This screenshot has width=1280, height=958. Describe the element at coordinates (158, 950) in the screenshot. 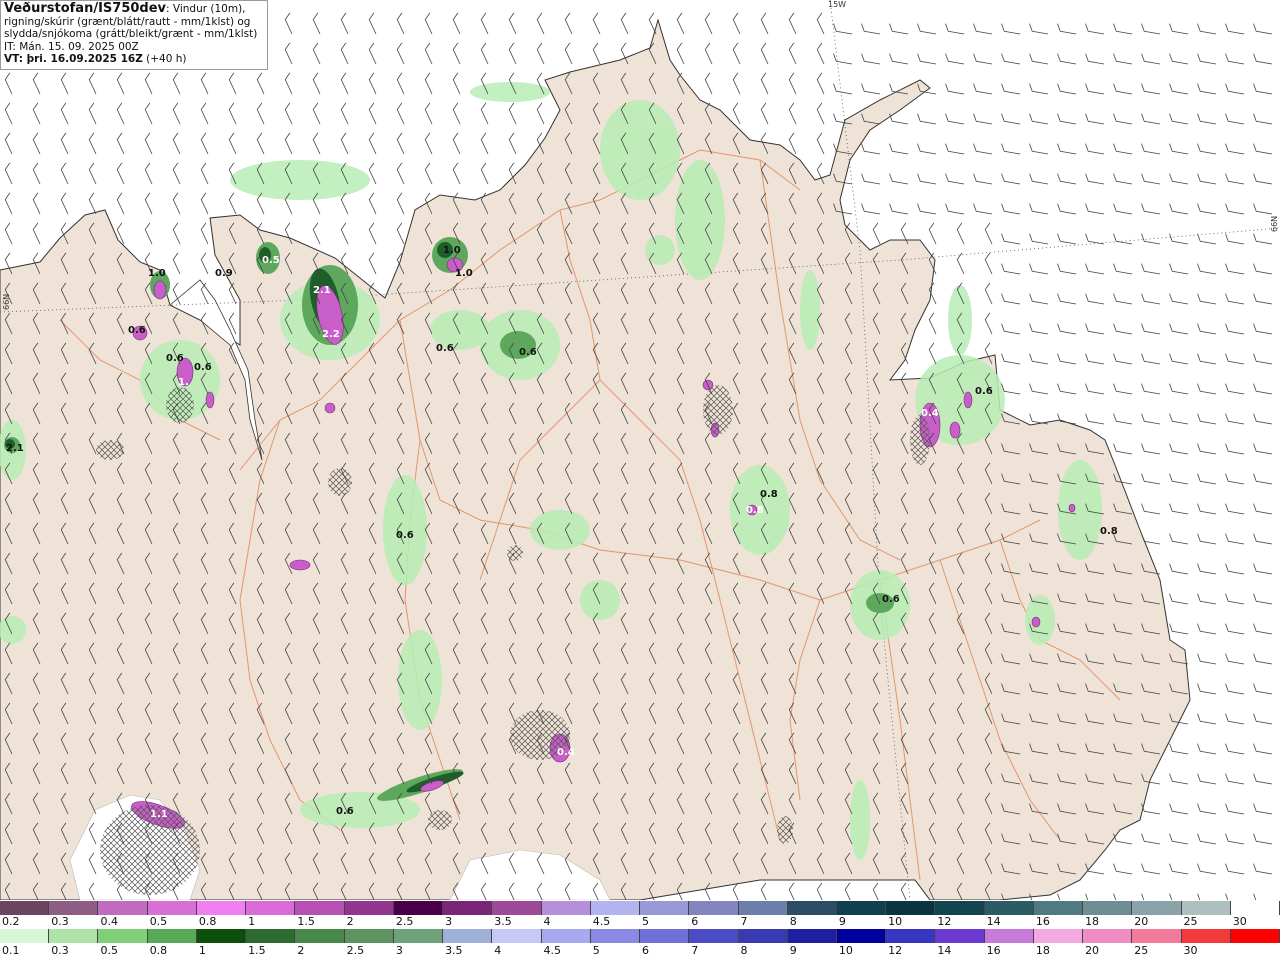

I see `scale-label: 0.8` at that location.